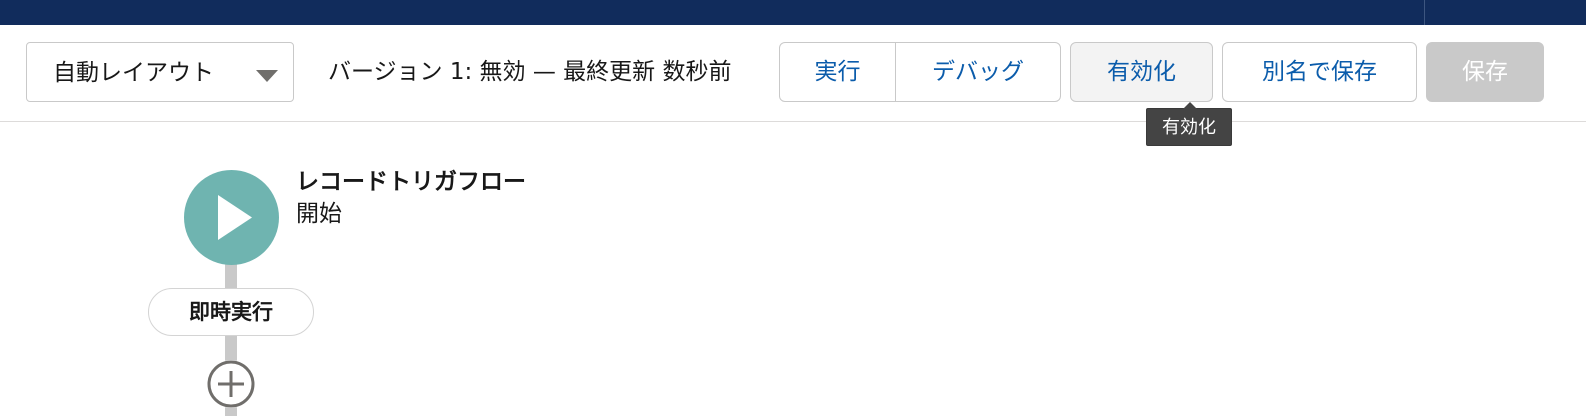 The width and height of the screenshot is (1586, 416). I want to click on run-button: 実行, so click(837, 72).